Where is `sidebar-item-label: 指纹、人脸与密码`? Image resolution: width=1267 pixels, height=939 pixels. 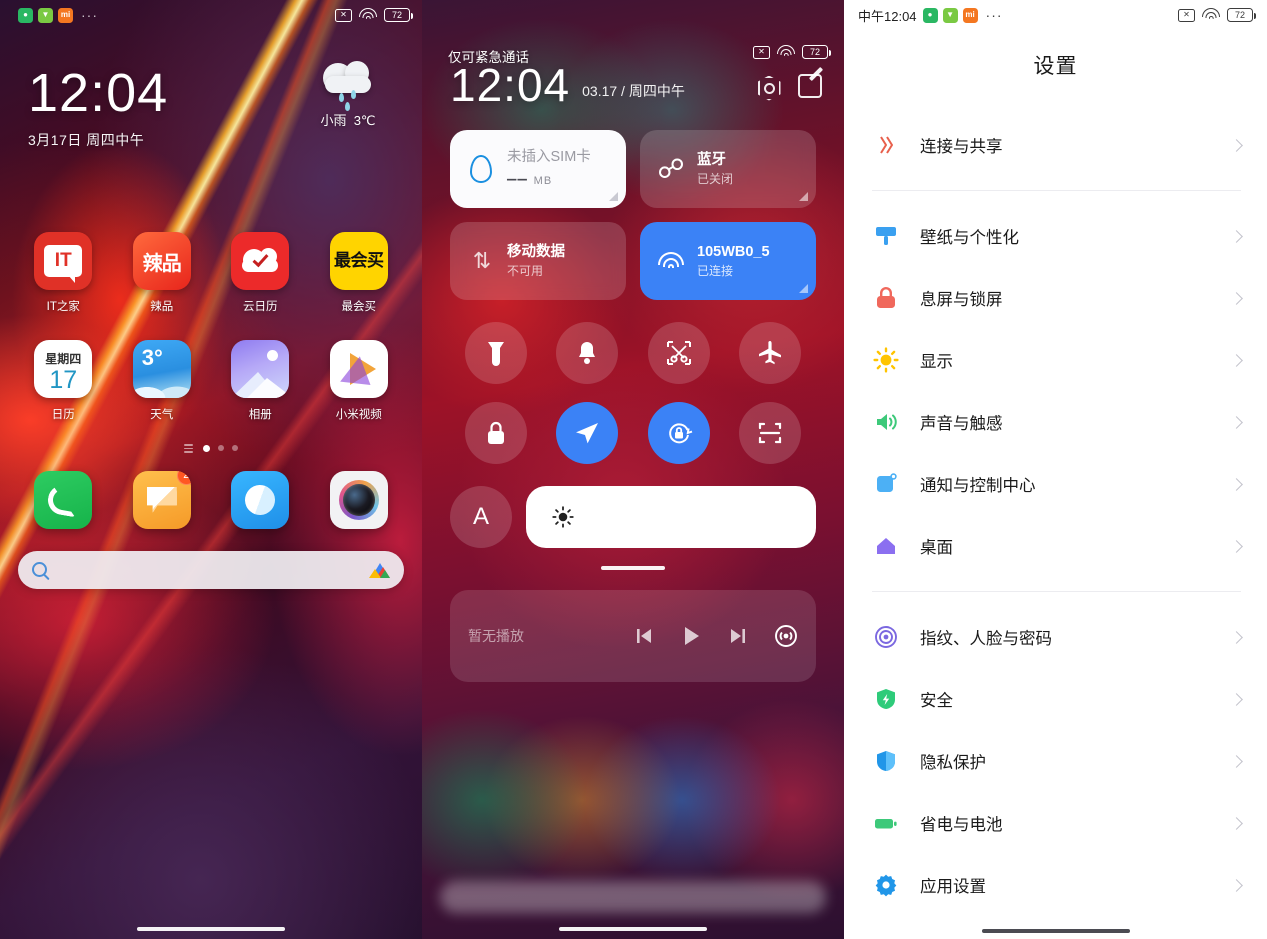
sidebar-item-label: 指纹、人脸与密码 is located at coordinates (986, 639).